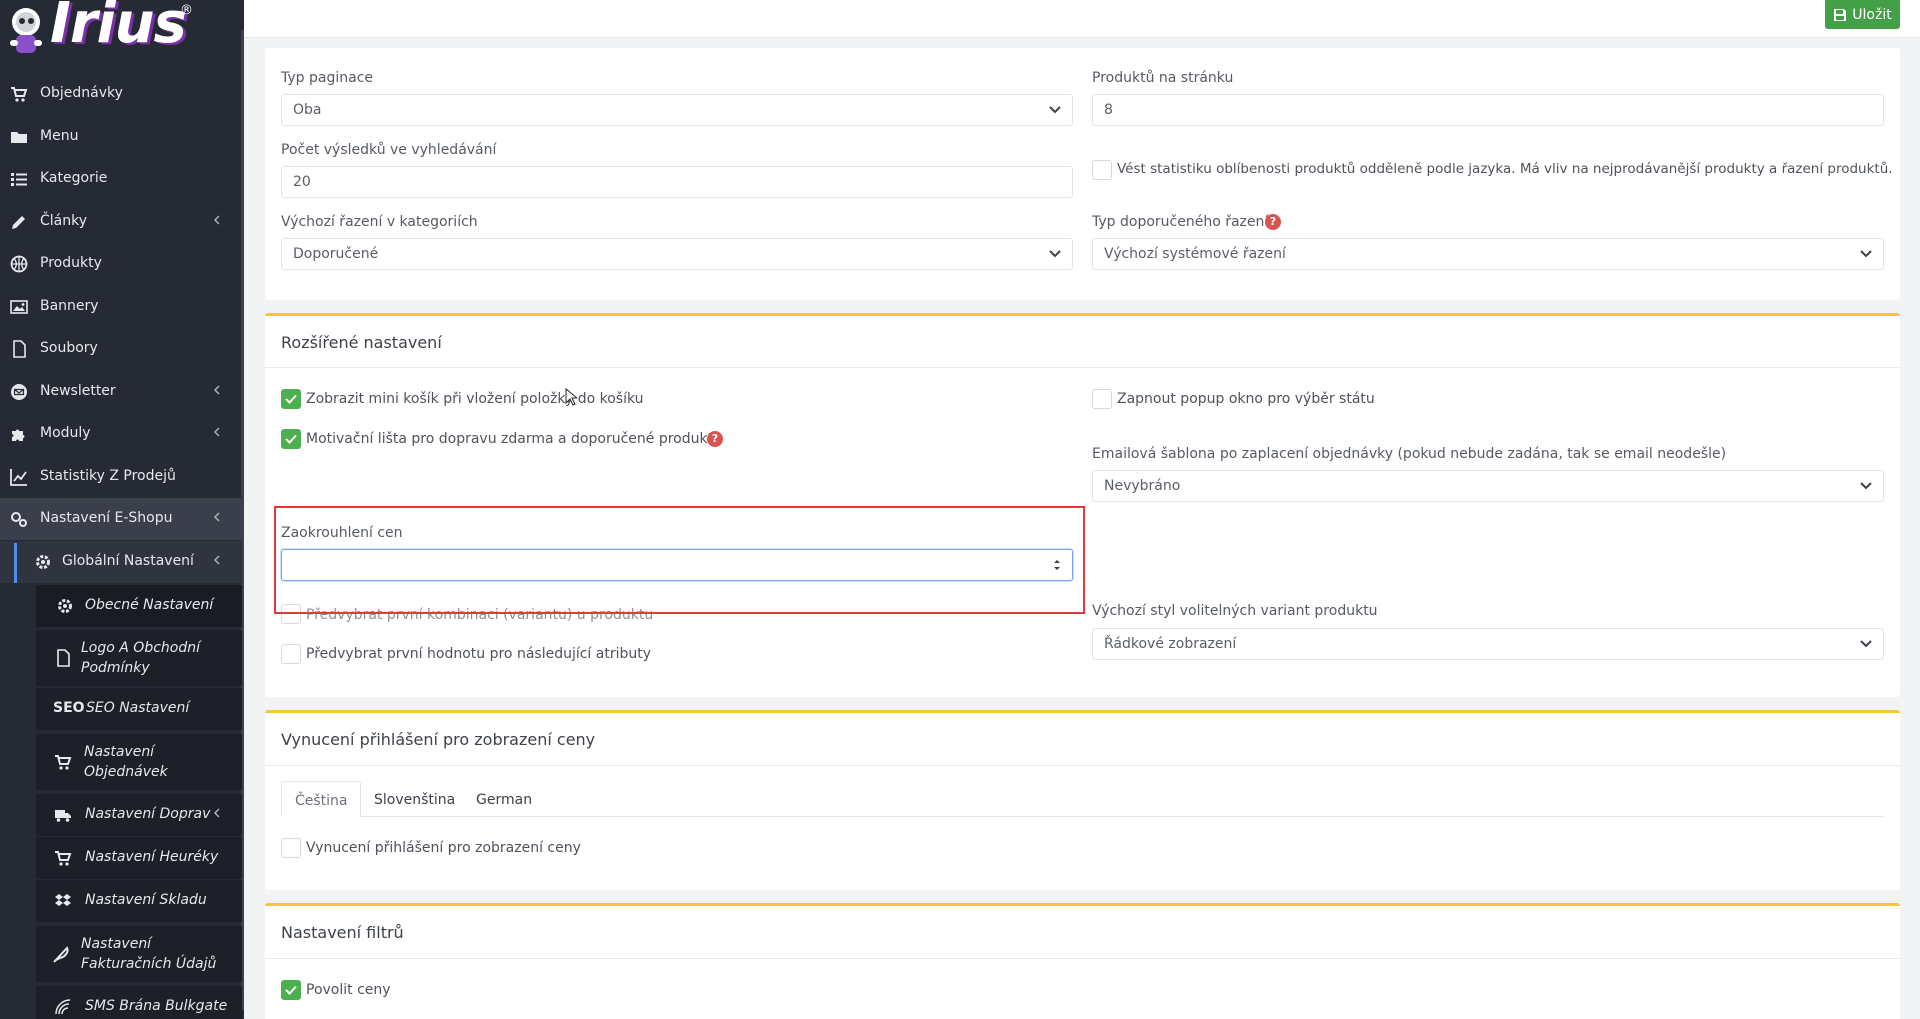 The height and width of the screenshot is (1019, 1920). Describe the element at coordinates (139, 815) in the screenshot. I see `sidebar-item-shipping-settings: Nastavení Doprav` at that location.